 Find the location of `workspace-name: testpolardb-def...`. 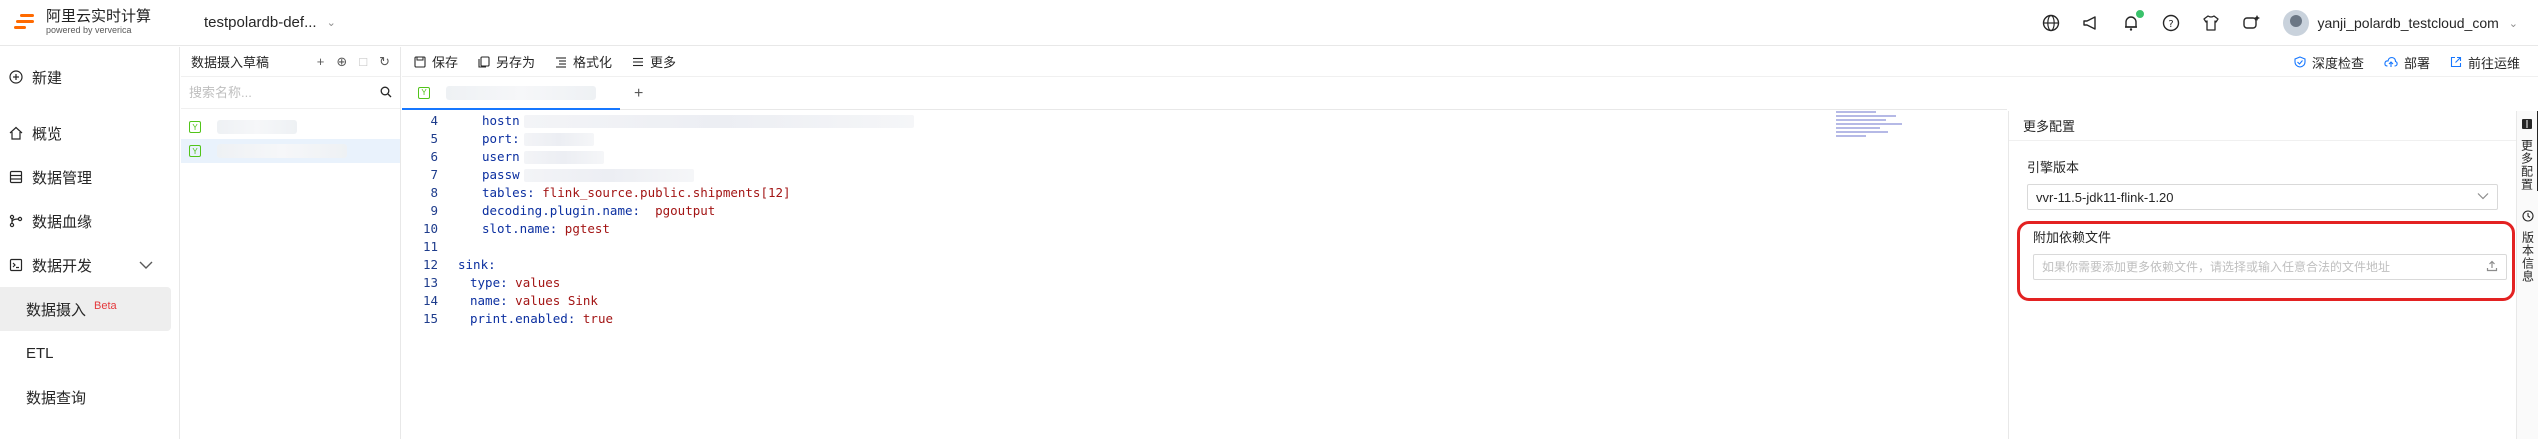

workspace-name: testpolardb-def... is located at coordinates (260, 22).